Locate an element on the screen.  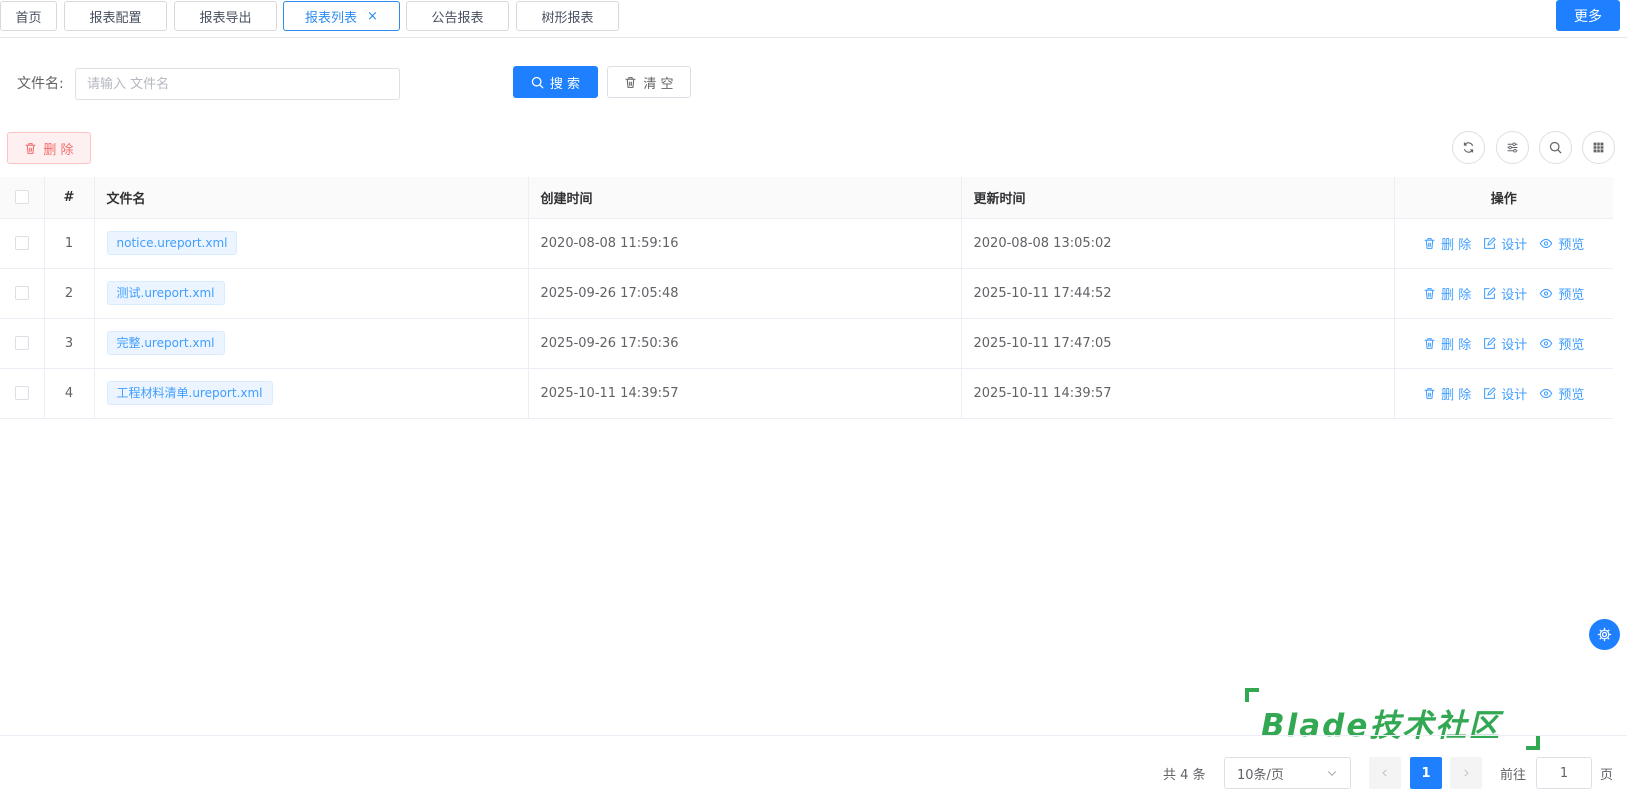
select-all-cell is located at coordinates (22, 198).